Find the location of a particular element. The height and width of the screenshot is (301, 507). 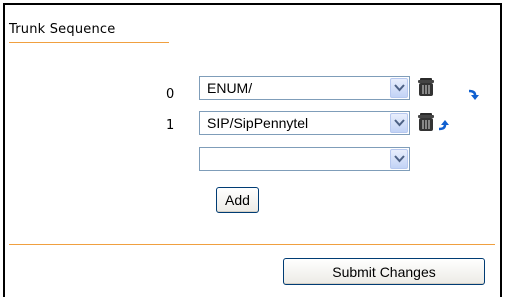

panel-title: Trunk Sequence is located at coordinates (62, 29).